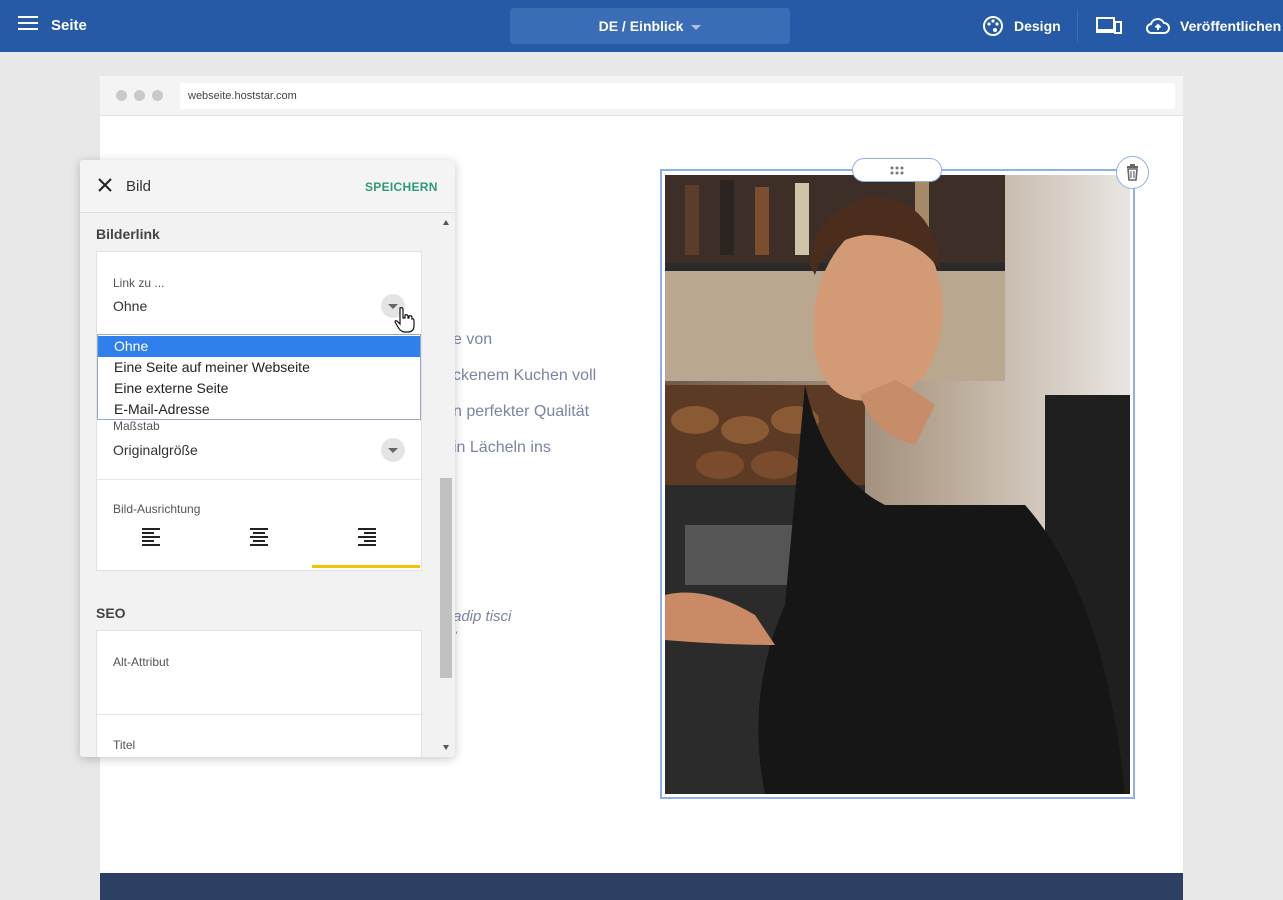 This screenshot has height=900, width=1283. I want to click on panel-header: Bild SPEICHERN, so click(267, 186).